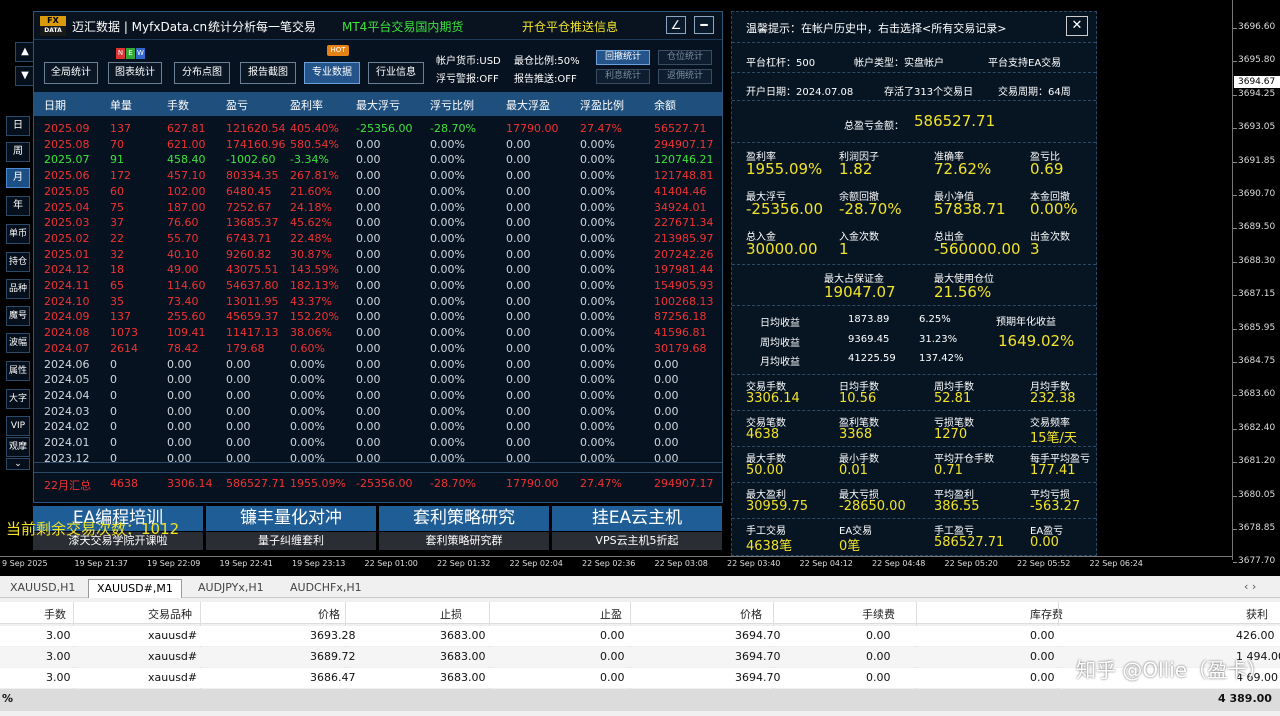  I want to click on stat-value: 0.00, so click(1044, 542).